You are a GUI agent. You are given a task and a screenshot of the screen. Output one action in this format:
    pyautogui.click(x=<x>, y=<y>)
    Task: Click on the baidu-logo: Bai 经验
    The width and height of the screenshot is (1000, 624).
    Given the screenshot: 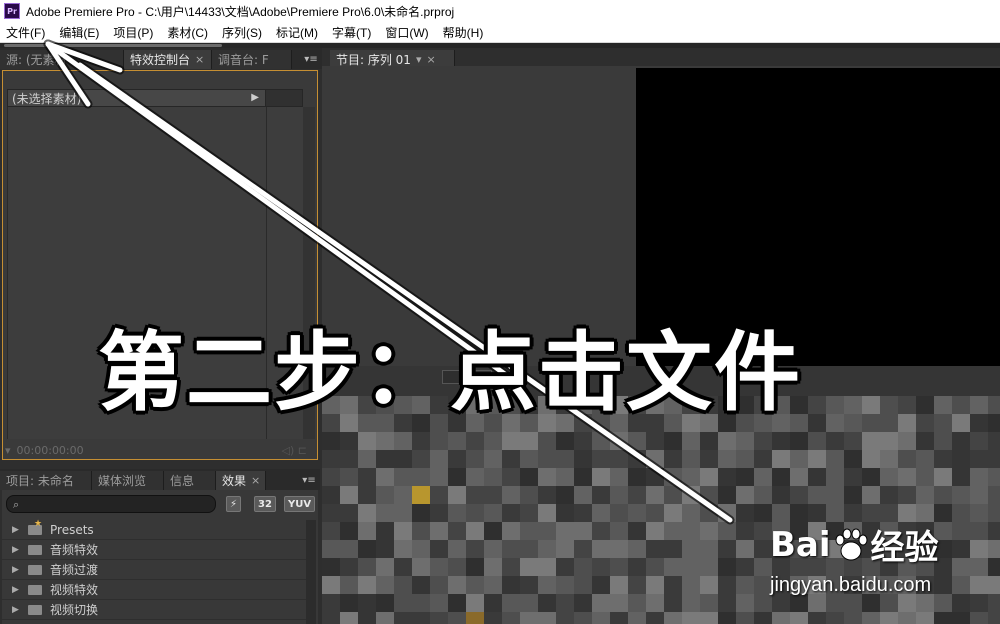 What is the action you would take?
    pyautogui.click(x=854, y=544)
    